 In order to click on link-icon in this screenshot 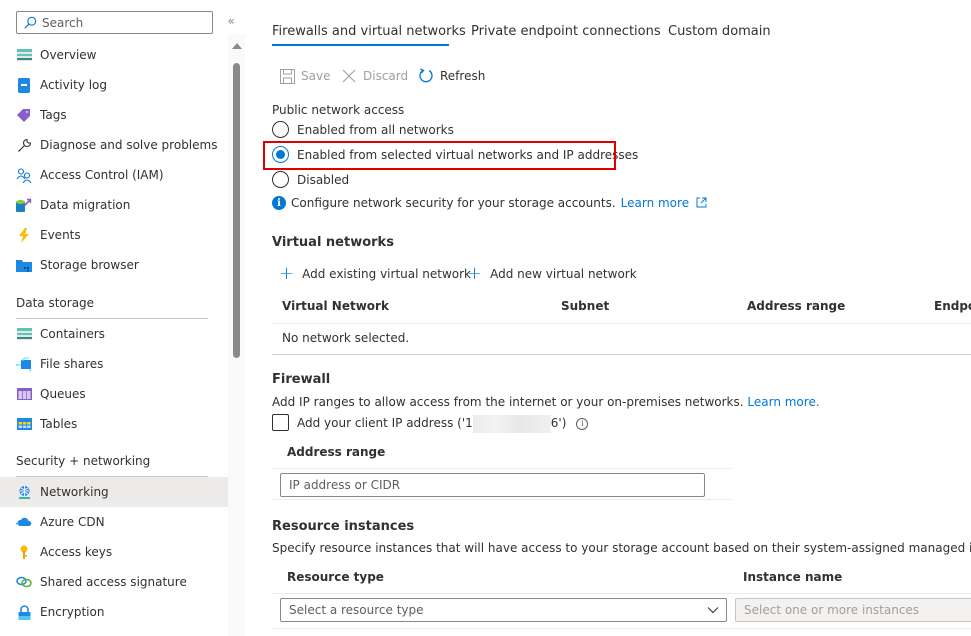, I will do `click(24, 582)`.